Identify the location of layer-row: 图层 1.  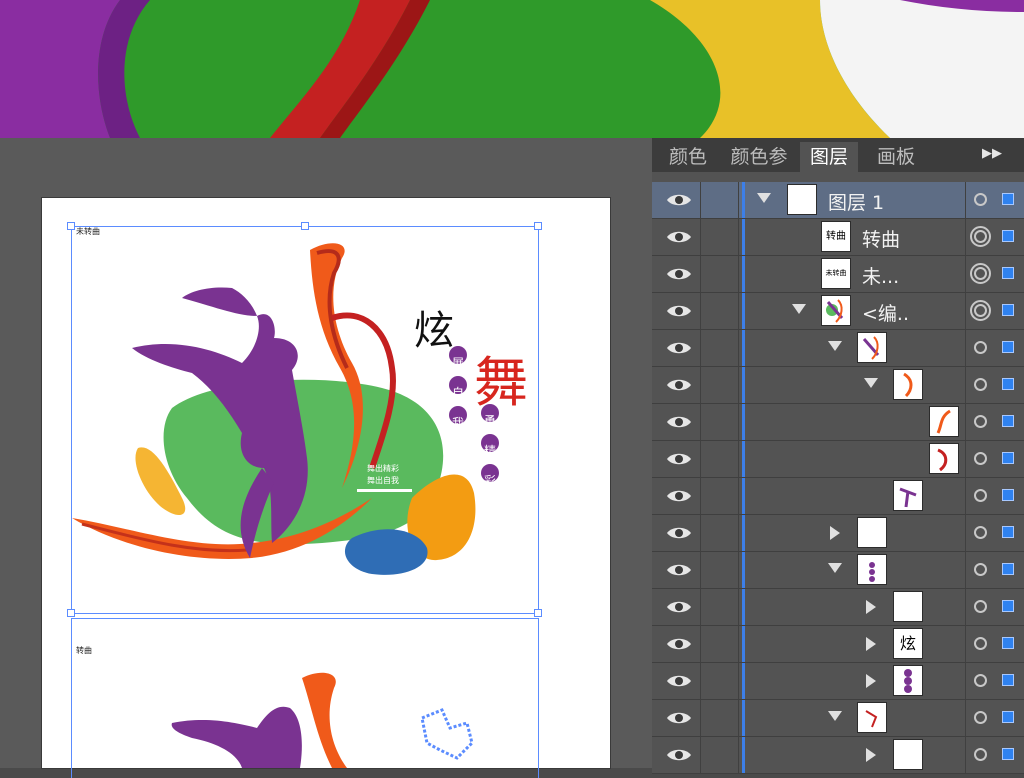
(838, 200).